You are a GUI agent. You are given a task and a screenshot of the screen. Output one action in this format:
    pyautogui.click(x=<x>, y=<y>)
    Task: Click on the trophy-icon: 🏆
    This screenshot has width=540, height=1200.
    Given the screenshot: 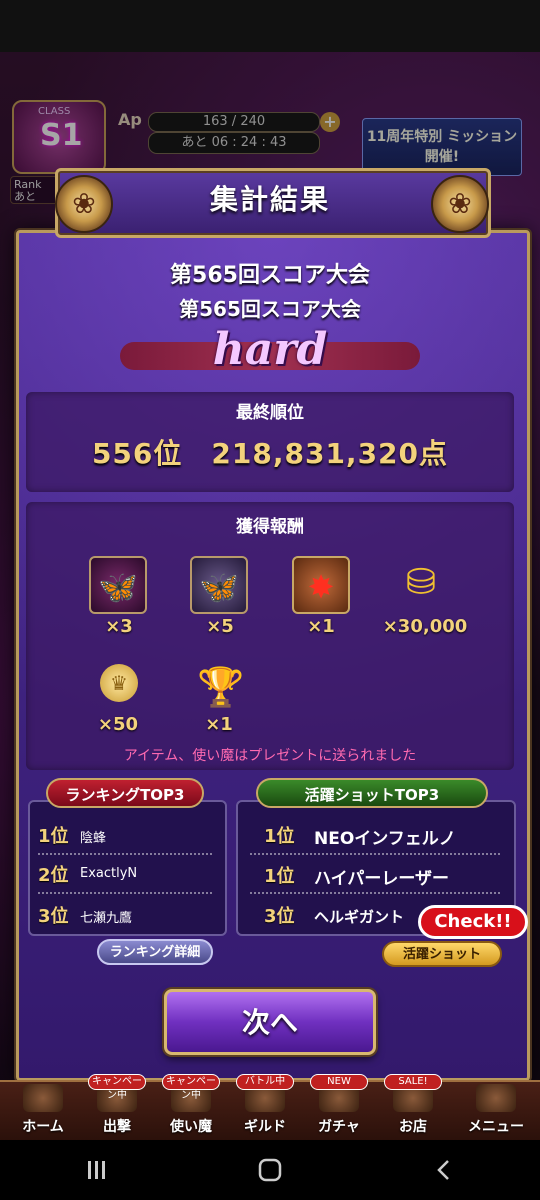 What is the action you would take?
    pyautogui.click(x=221, y=687)
    